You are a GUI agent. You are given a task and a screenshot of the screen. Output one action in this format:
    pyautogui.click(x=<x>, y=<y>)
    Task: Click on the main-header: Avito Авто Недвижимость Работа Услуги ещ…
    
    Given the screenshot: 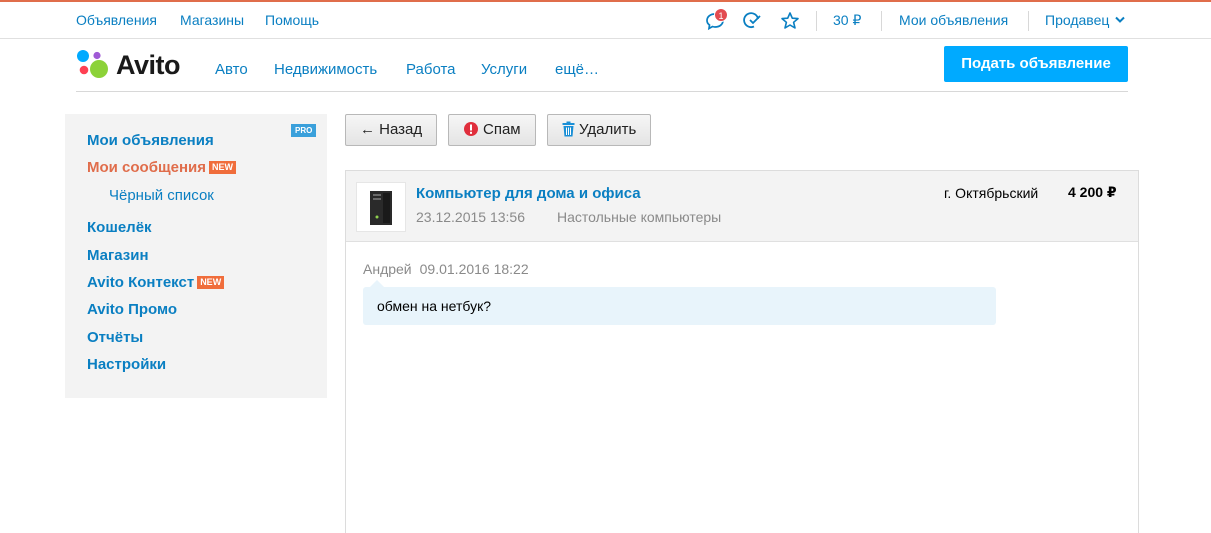 What is the action you would take?
    pyautogui.click(x=602, y=66)
    